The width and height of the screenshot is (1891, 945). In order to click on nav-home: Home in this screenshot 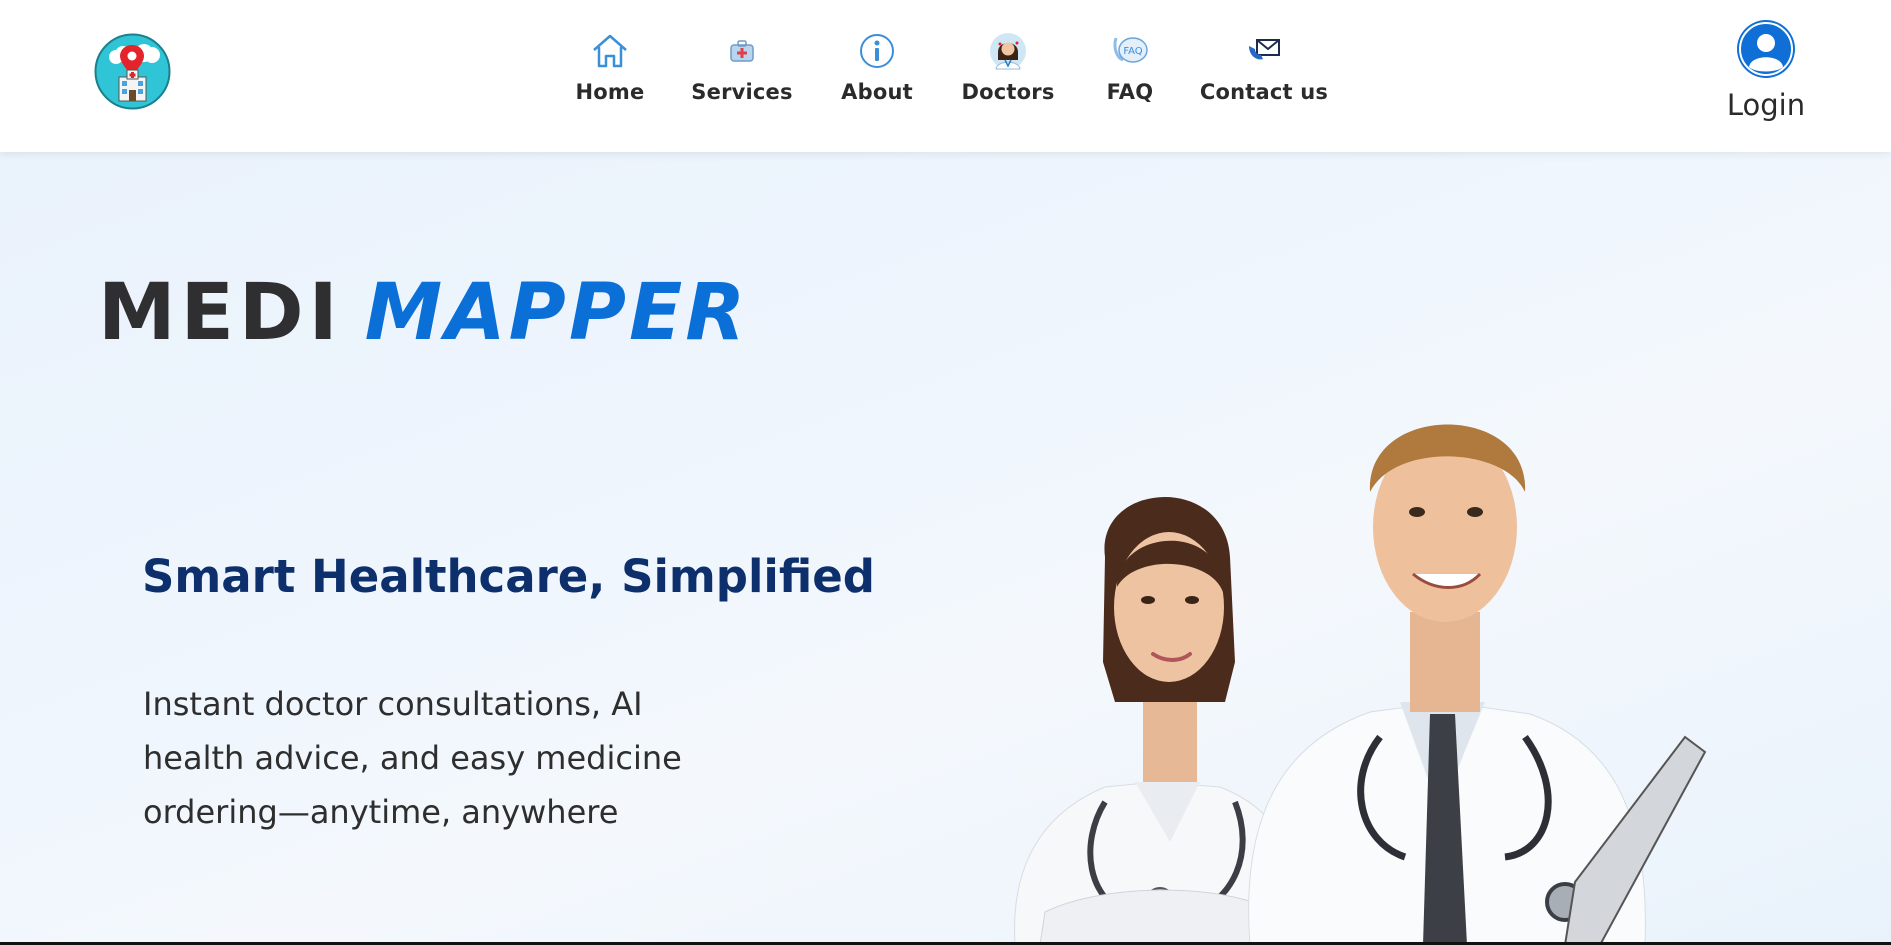, I will do `click(610, 75)`.